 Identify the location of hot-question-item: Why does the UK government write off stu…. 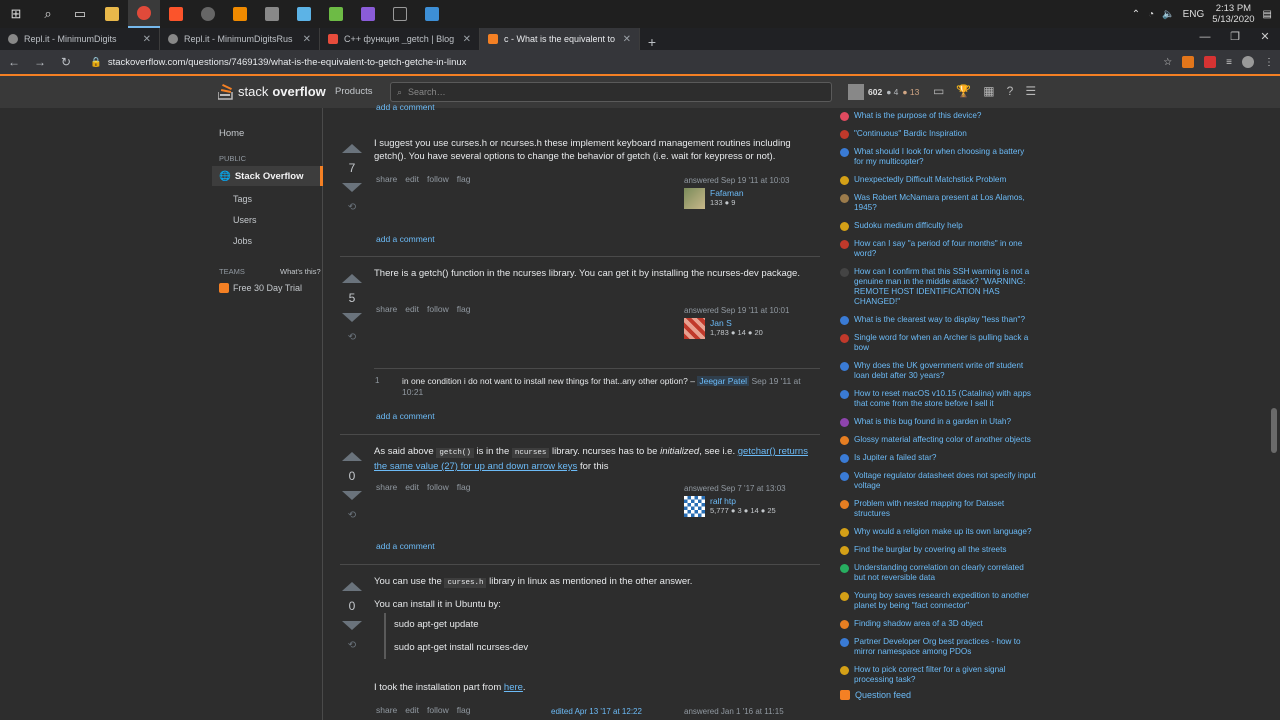
(938, 371).